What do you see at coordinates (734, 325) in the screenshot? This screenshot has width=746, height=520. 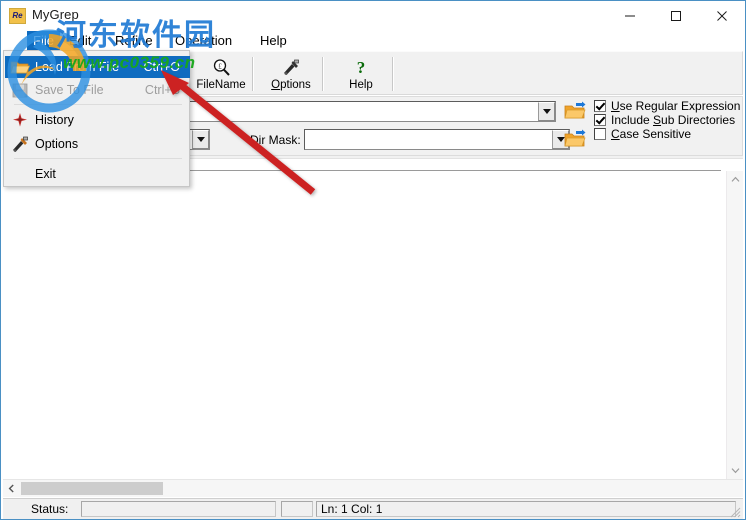 I see `results-vertical-scrollbar` at bounding box center [734, 325].